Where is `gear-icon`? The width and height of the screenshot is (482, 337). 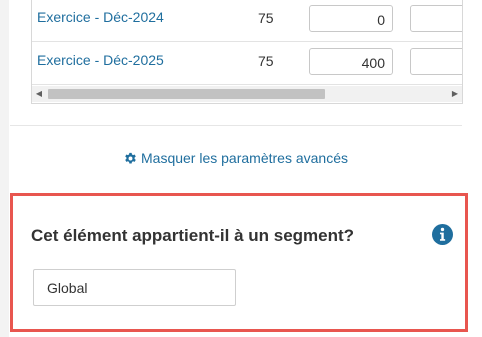 gear-icon is located at coordinates (130, 158).